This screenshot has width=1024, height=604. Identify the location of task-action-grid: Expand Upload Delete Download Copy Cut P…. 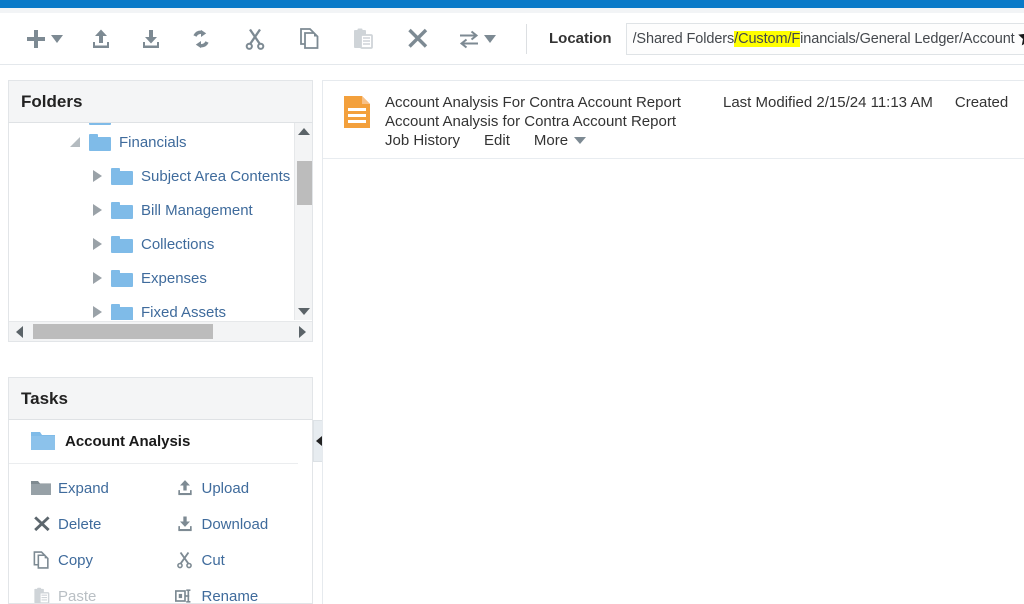
(161, 534).